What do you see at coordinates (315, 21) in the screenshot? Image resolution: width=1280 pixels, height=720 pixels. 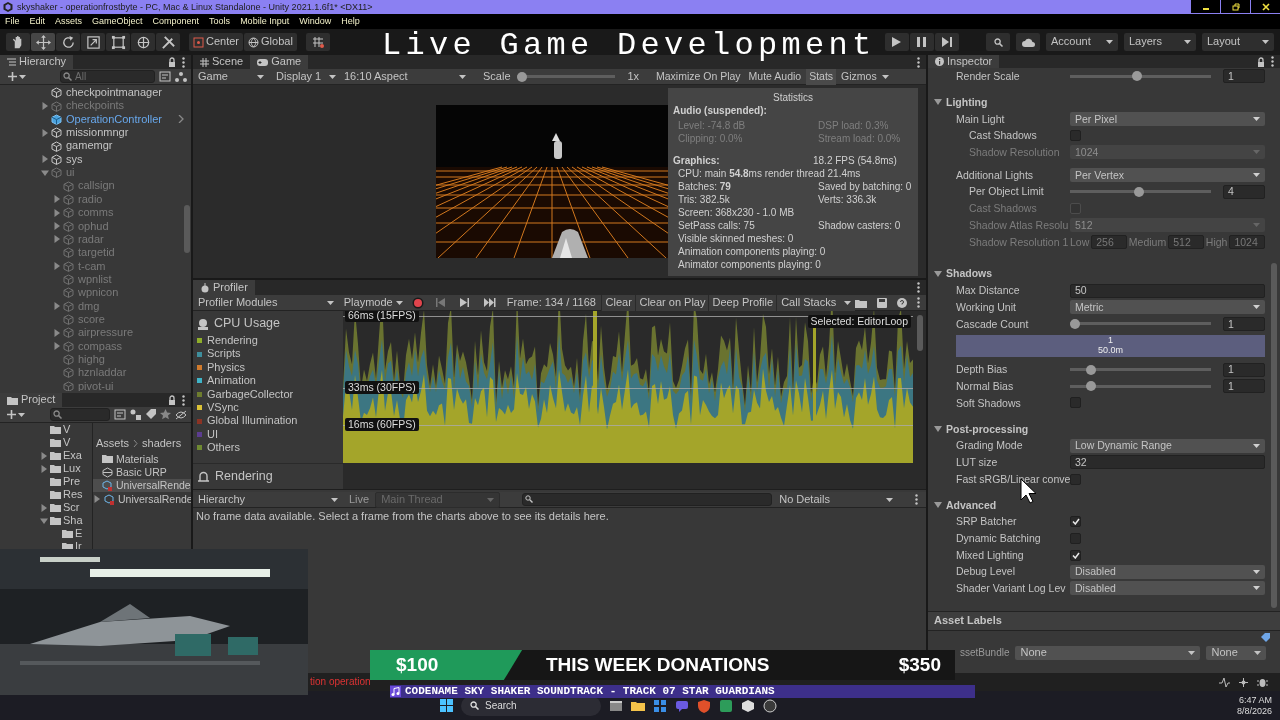 I see `menu-item: Window` at bounding box center [315, 21].